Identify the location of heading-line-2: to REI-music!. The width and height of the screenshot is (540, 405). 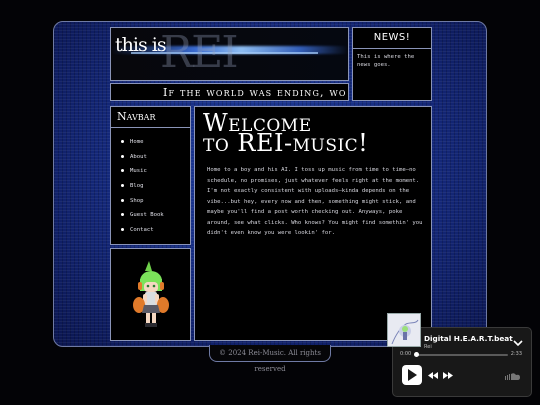
(286, 143).